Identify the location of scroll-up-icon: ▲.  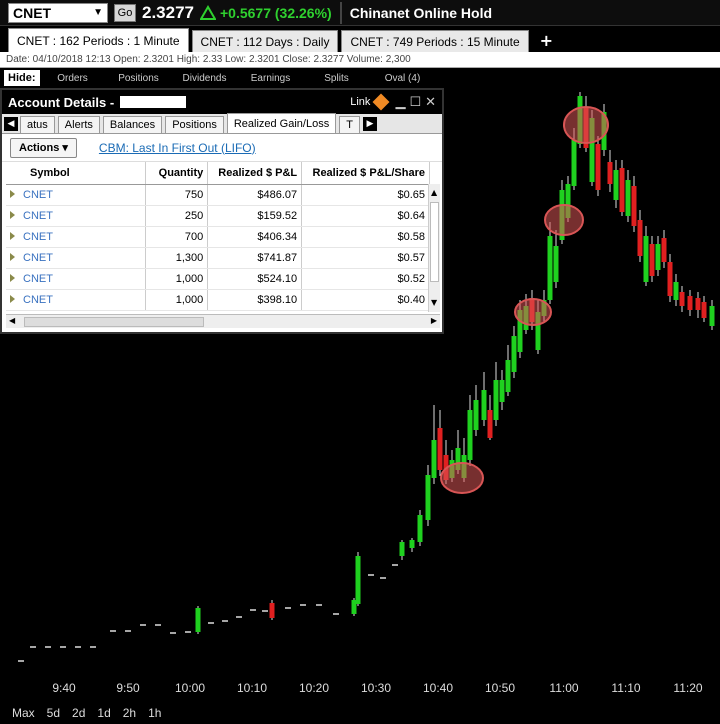
(434, 192).